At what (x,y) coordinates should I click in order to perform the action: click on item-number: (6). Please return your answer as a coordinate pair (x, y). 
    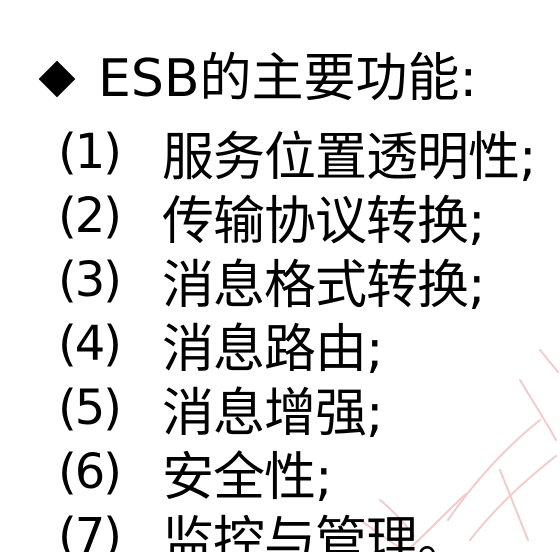
    Looking at the image, I should click on (90, 472).